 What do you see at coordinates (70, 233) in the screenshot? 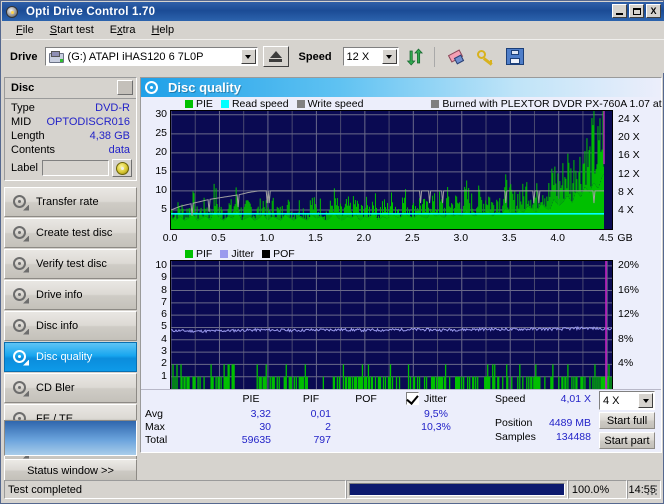
I see `sidebar-item-create-test-disc: Create test disc` at bounding box center [70, 233].